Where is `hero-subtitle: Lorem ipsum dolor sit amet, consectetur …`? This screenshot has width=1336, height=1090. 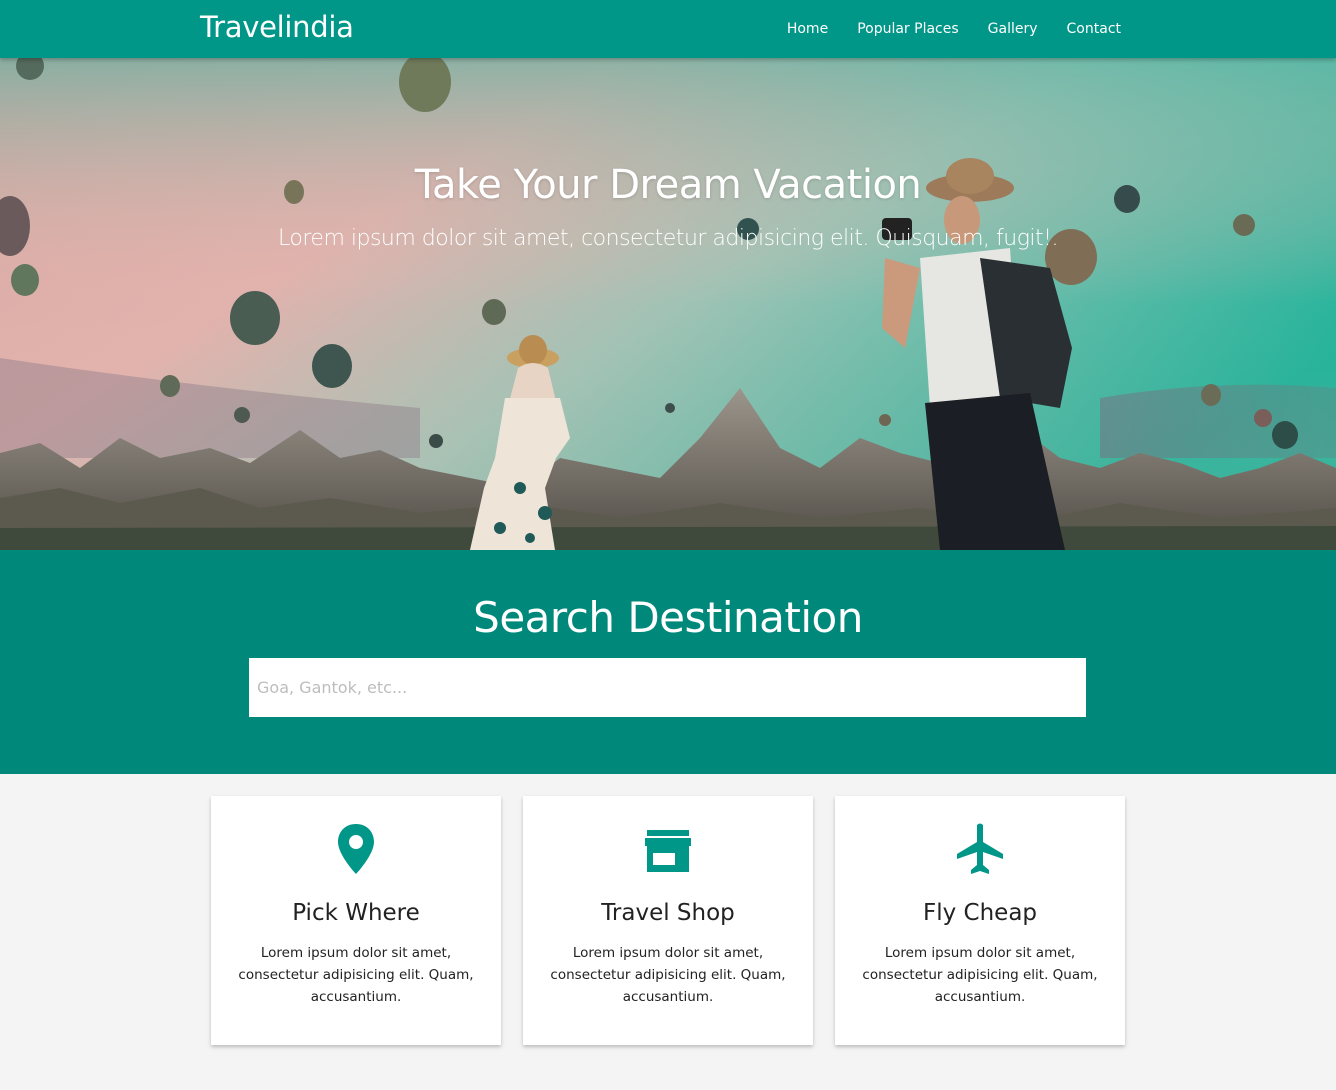 hero-subtitle: Lorem ipsum dolor sit amet, consectetur … is located at coordinates (668, 238).